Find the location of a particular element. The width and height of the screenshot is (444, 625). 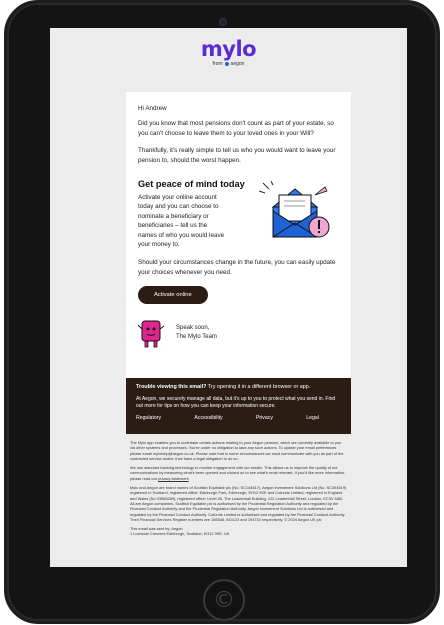

footer-link-legal: Legal is located at coordinates (312, 418).